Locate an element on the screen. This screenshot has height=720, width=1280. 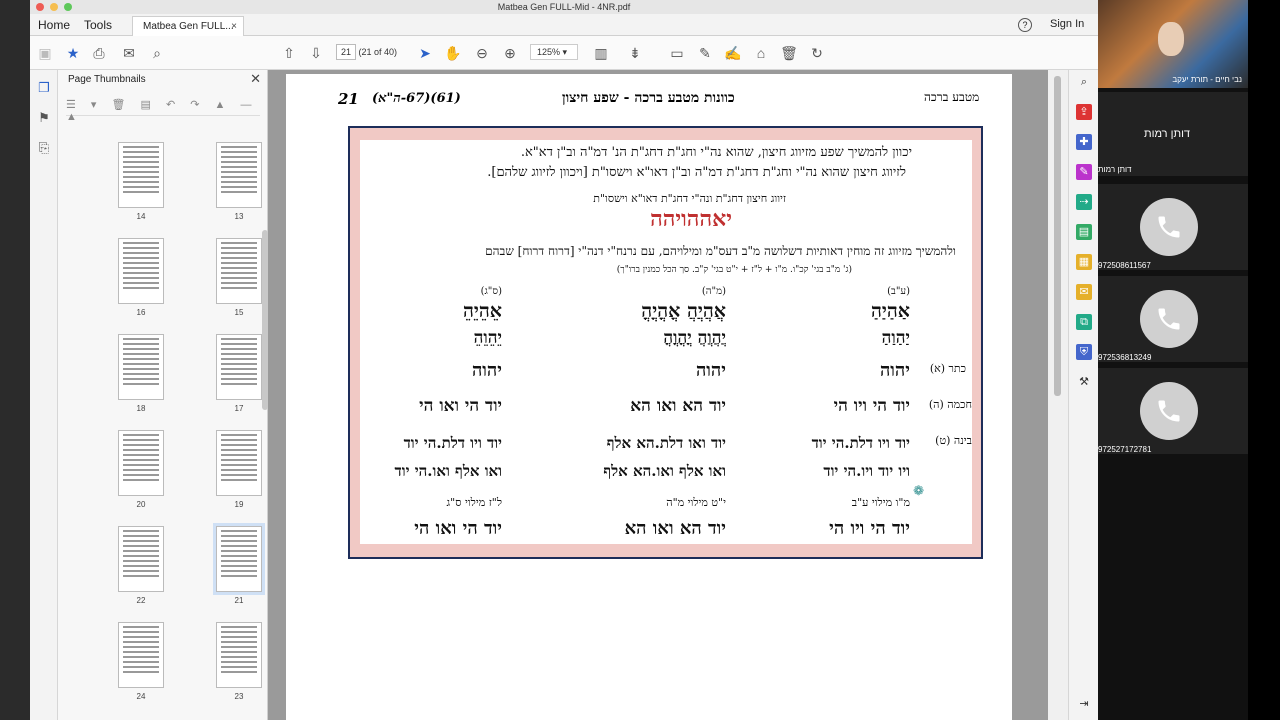
comment-tool-icon: ✉ is located at coordinates (1084, 292).